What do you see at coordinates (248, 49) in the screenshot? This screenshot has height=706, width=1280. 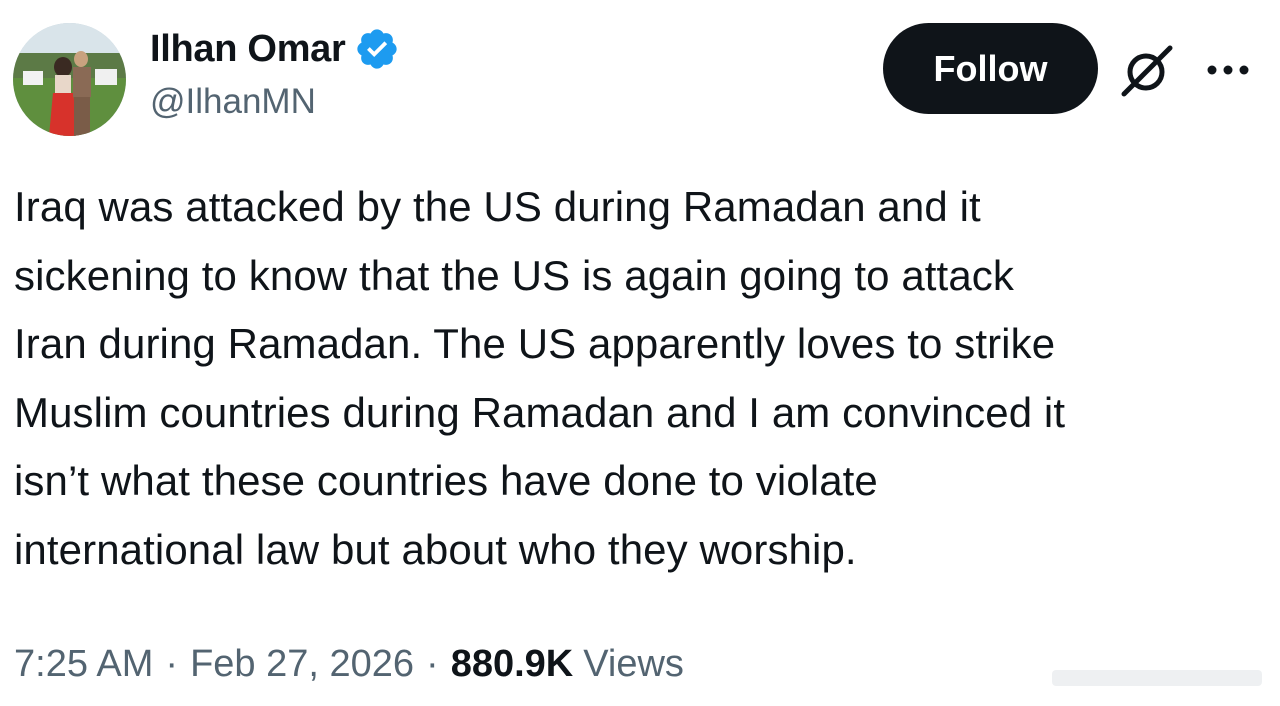 I see `author-display-name: Ilhan Omar` at bounding box center [248, 49].